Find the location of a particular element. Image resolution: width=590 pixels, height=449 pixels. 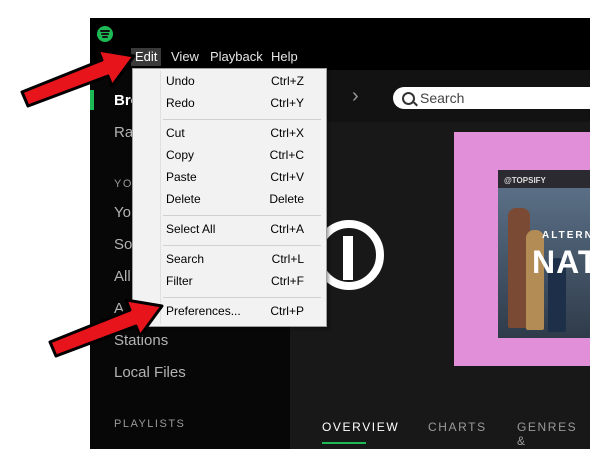

sidebar-heading-library: YO is located at coordinates (123, 184).